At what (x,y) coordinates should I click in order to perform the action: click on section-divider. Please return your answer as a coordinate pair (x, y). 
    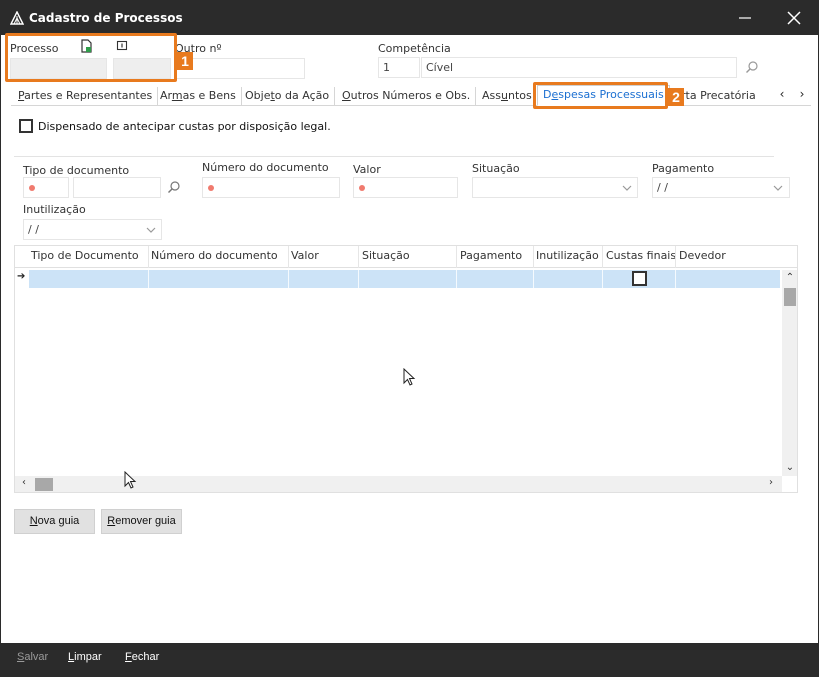
    Looking at the image, I should click on (394, 156).